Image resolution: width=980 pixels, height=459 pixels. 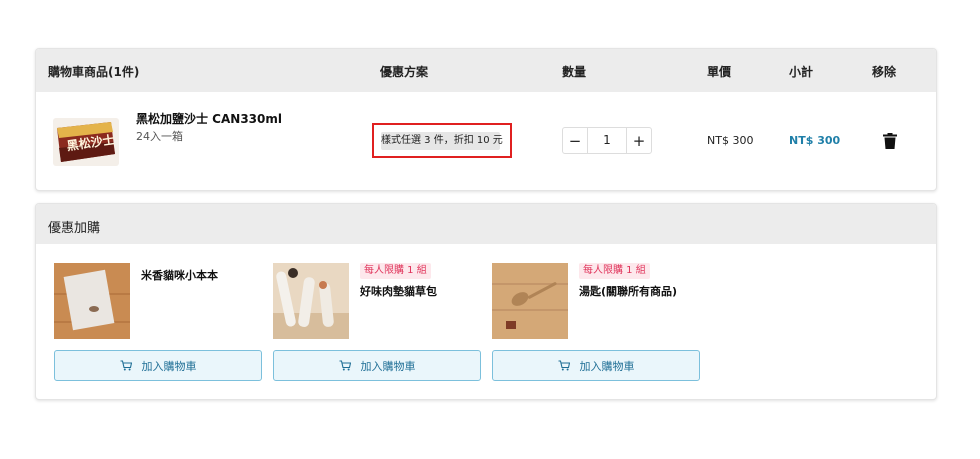 I want to click on addon-item-name: 湯匙(關聯所有商品), so click(x=628, y=291).